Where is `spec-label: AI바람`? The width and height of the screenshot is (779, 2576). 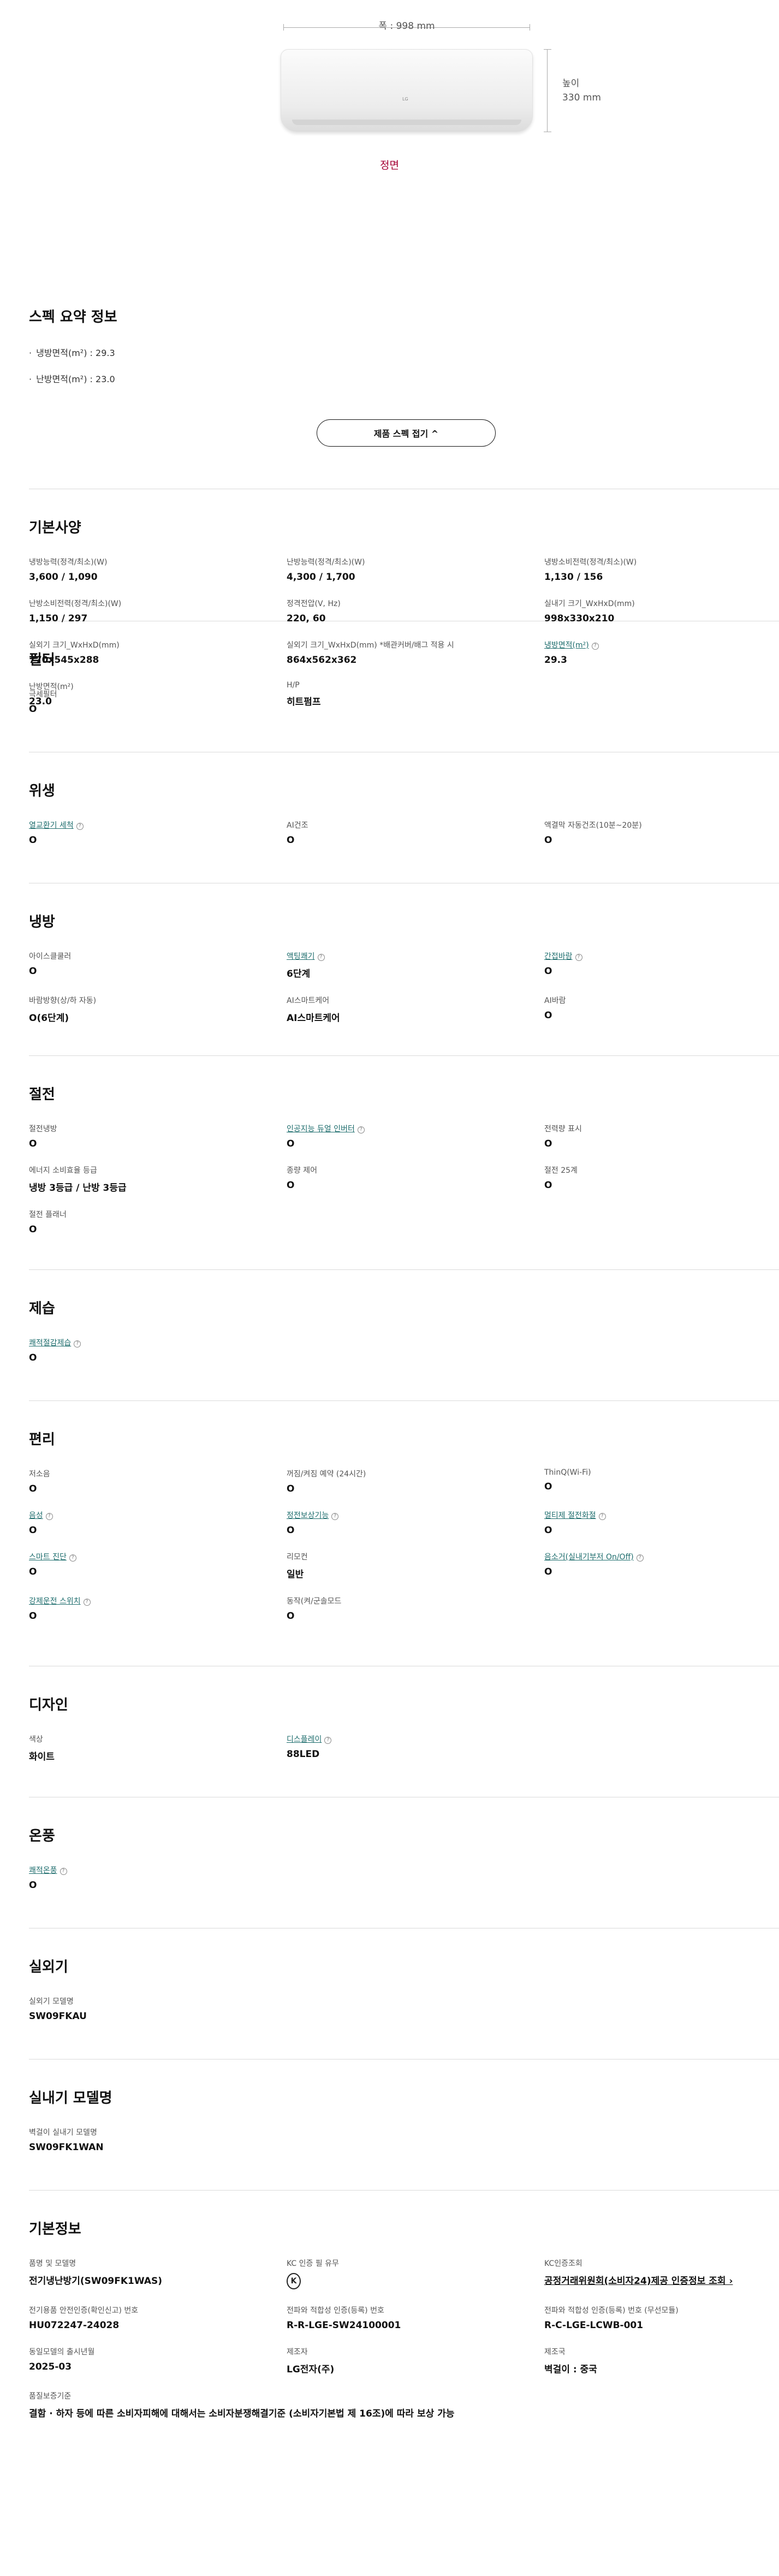 spec-label: AI바람 is located at coordinates (555, 1000).